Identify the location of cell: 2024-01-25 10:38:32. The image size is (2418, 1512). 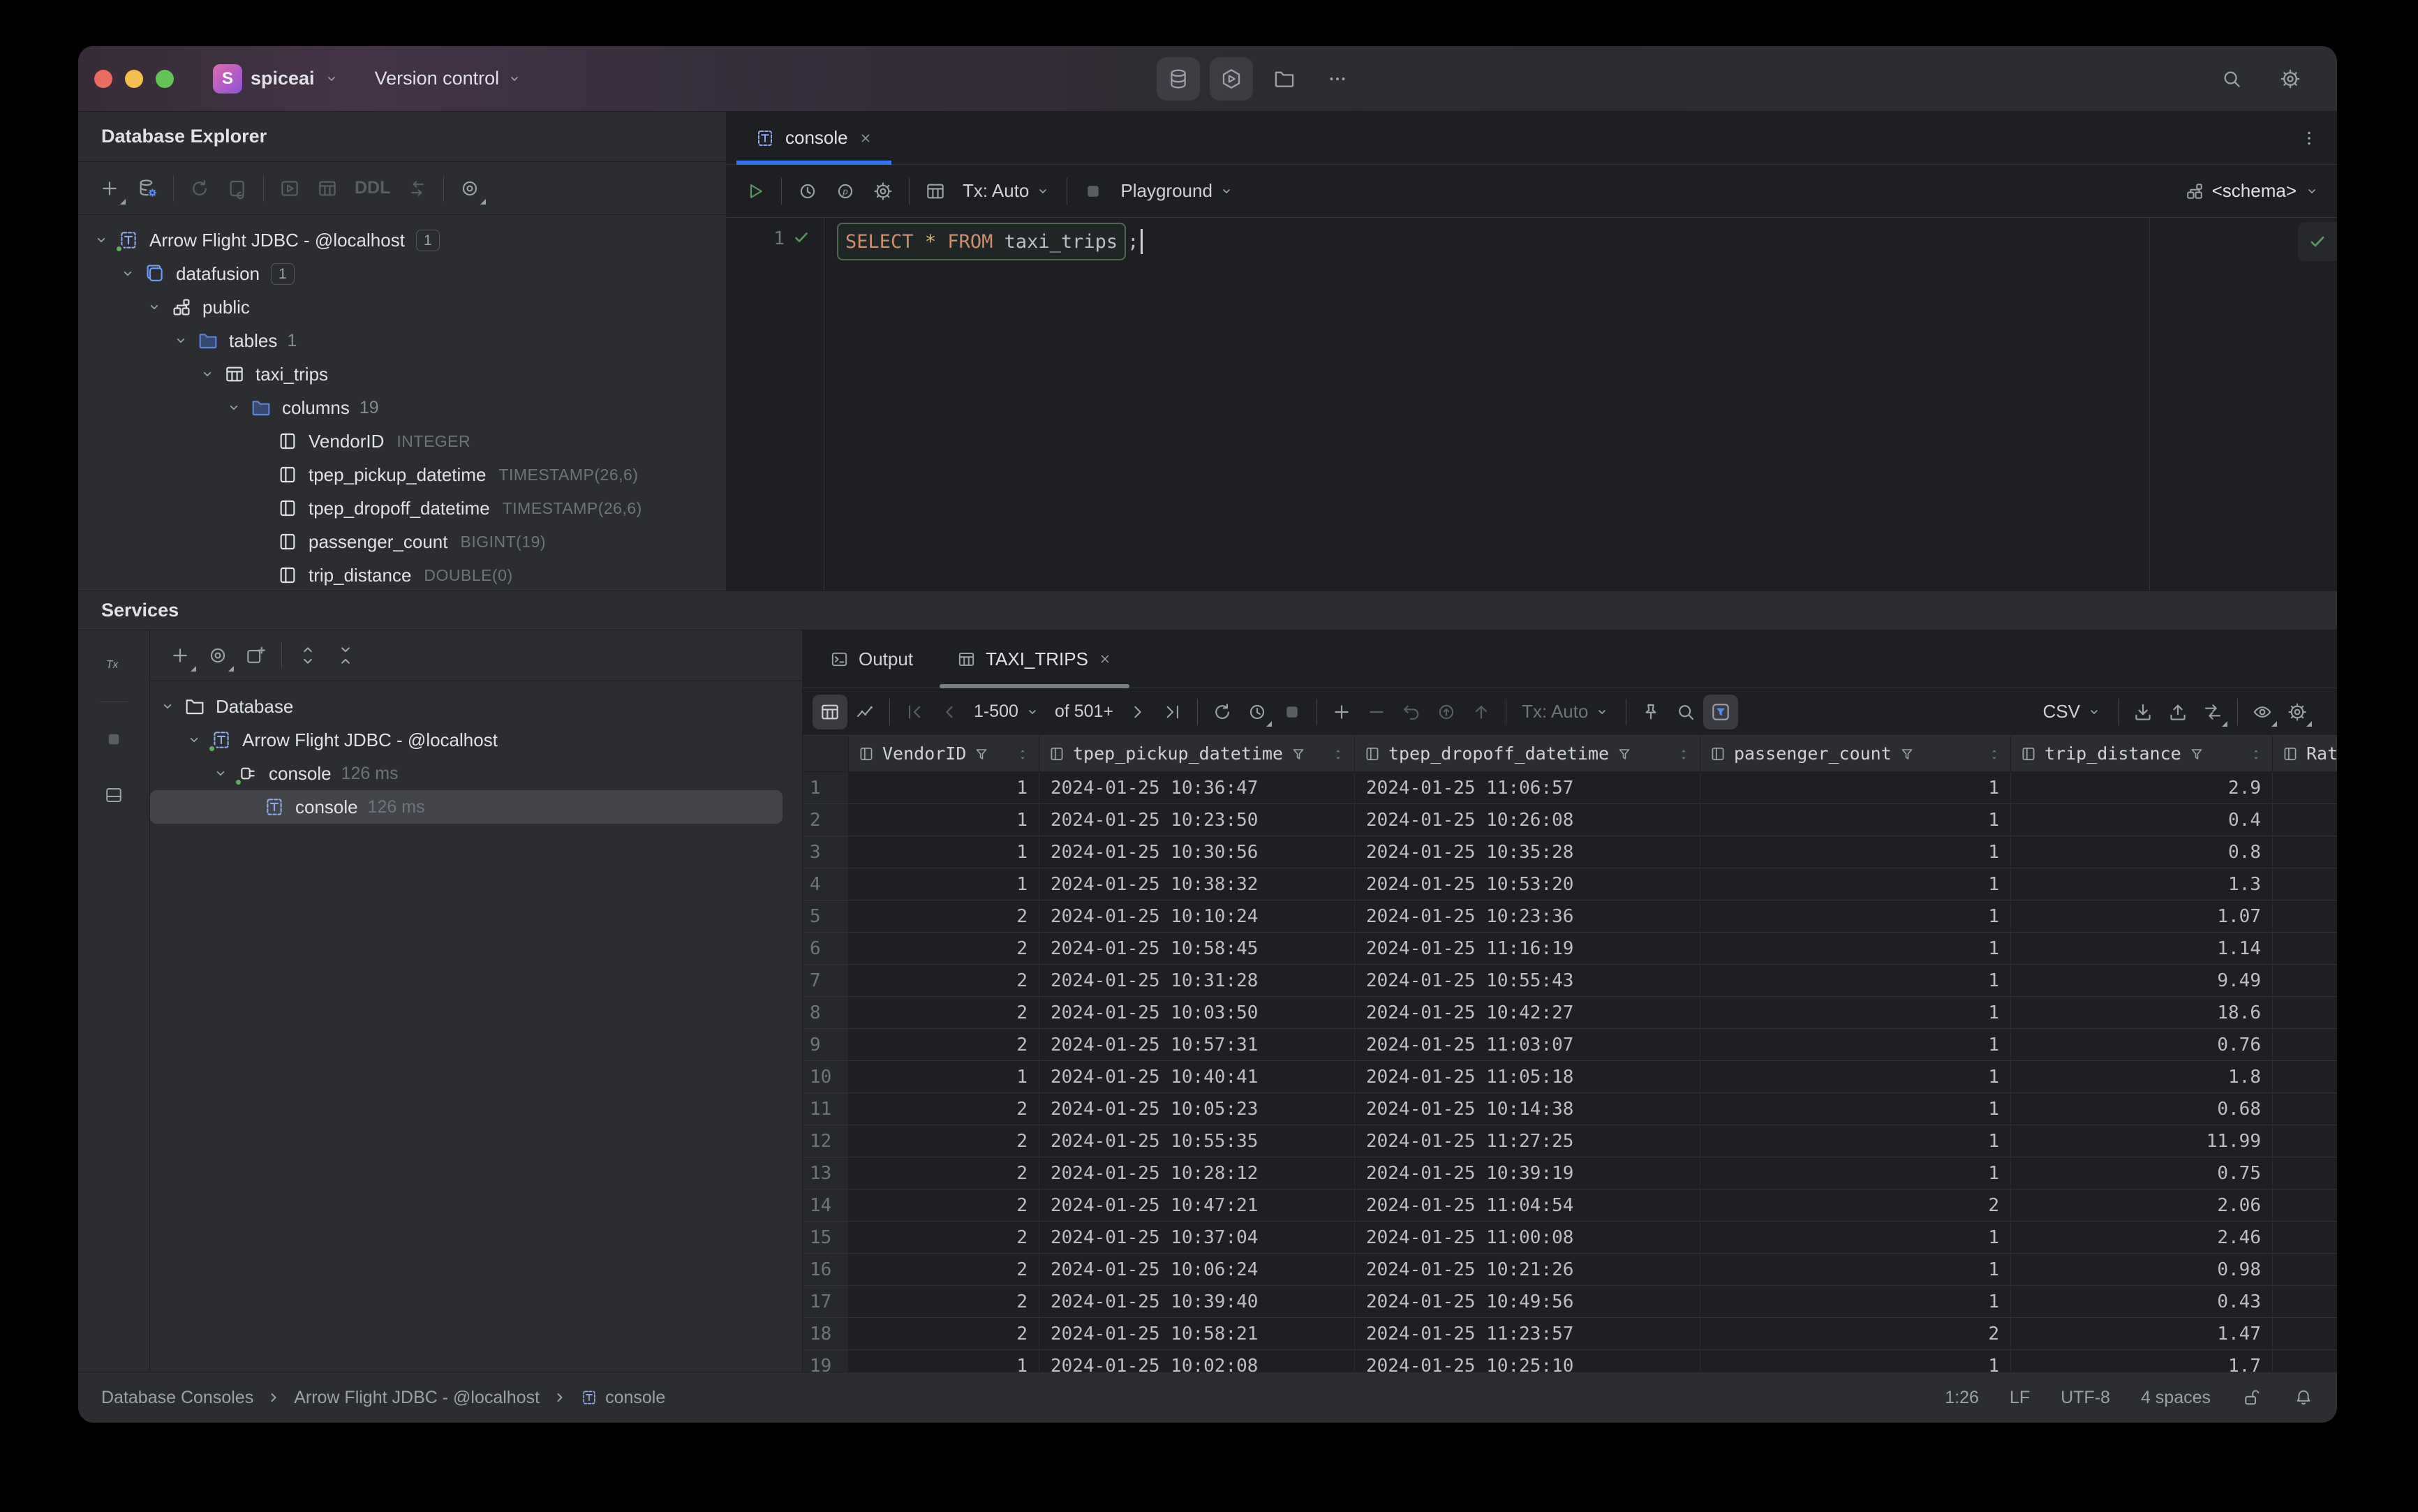
(1197, 884).